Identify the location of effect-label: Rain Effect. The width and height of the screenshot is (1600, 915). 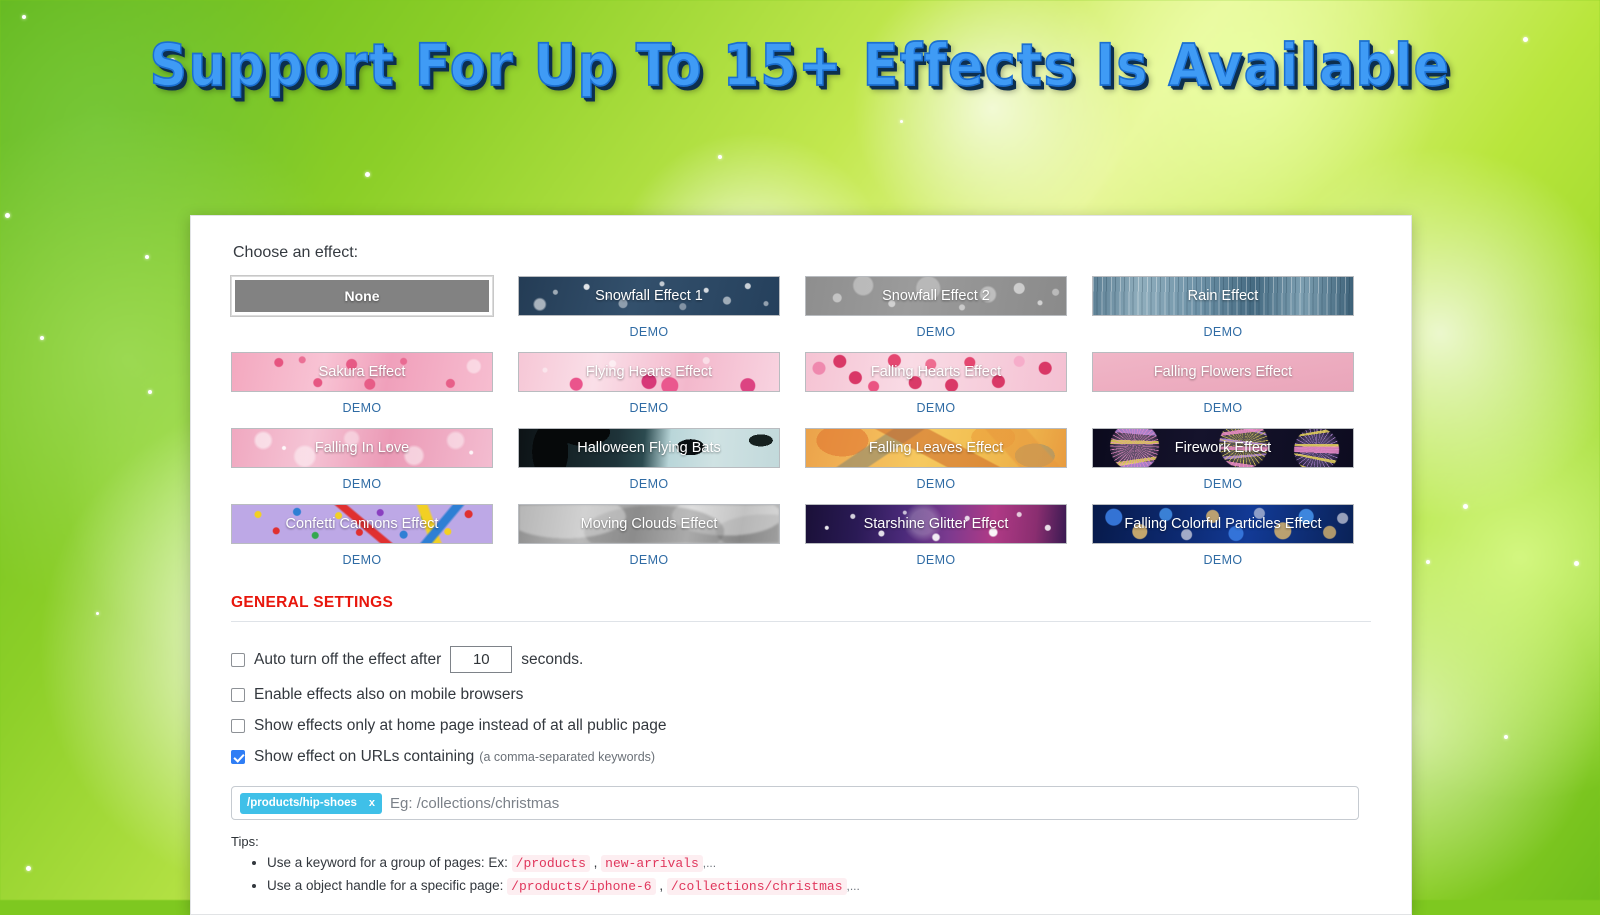
(1223, 296).